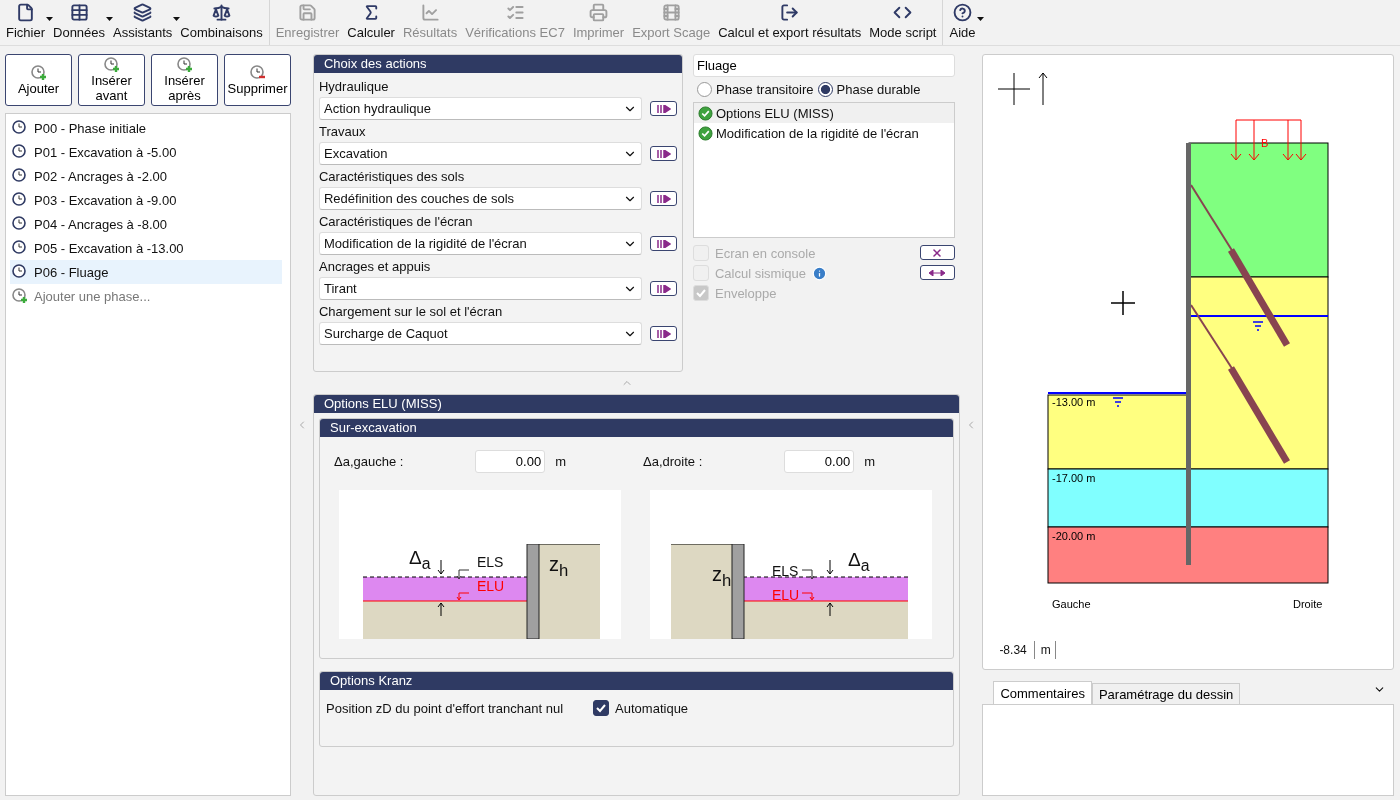  I want to click on field-label: Position zD du point d'effort tranchant nul, so click(445, 708).